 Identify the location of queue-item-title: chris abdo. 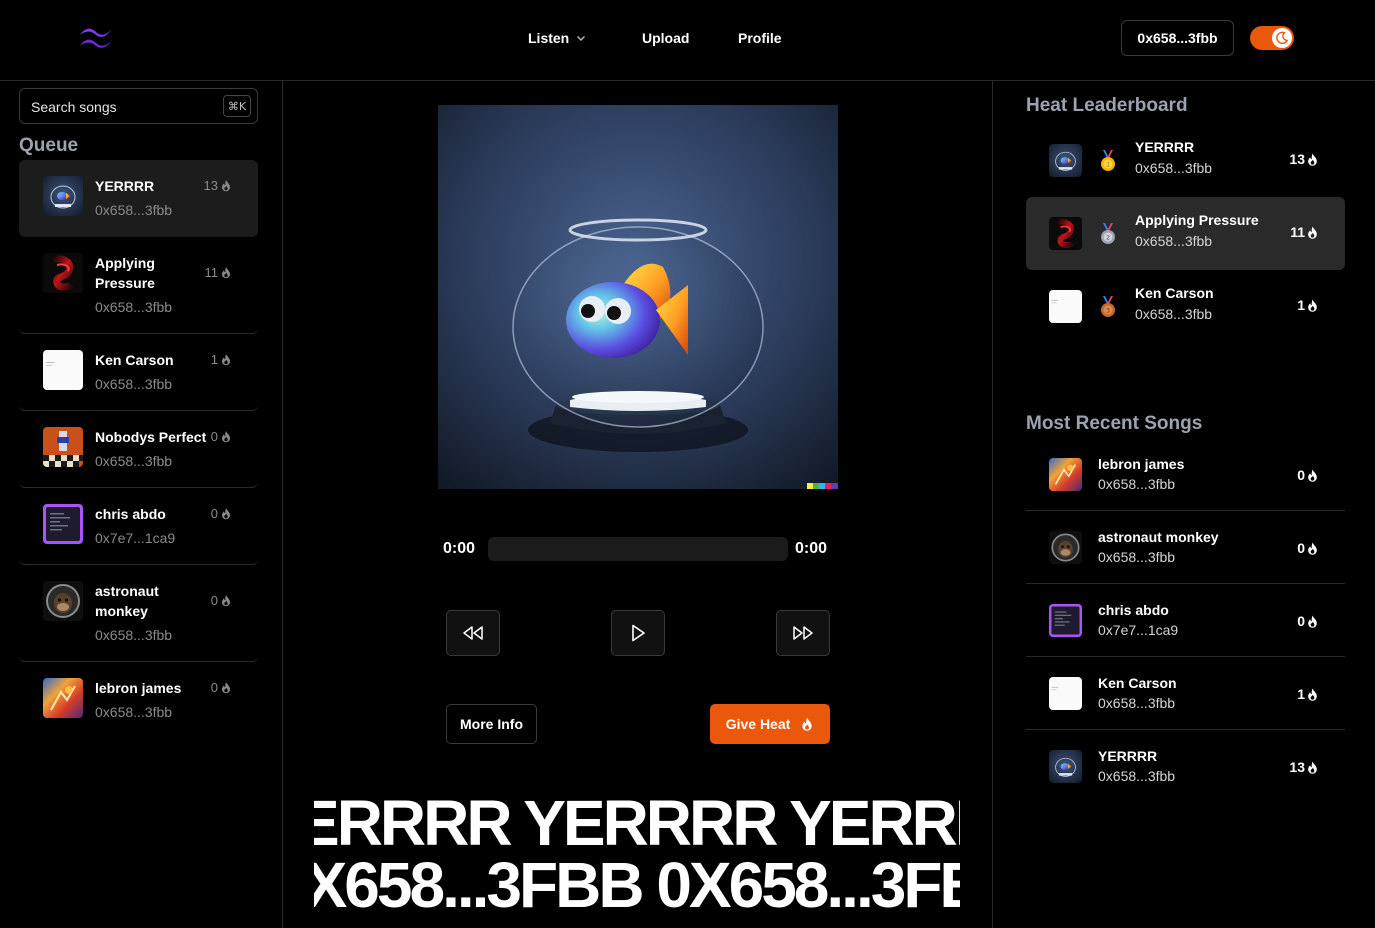
(130, 514).